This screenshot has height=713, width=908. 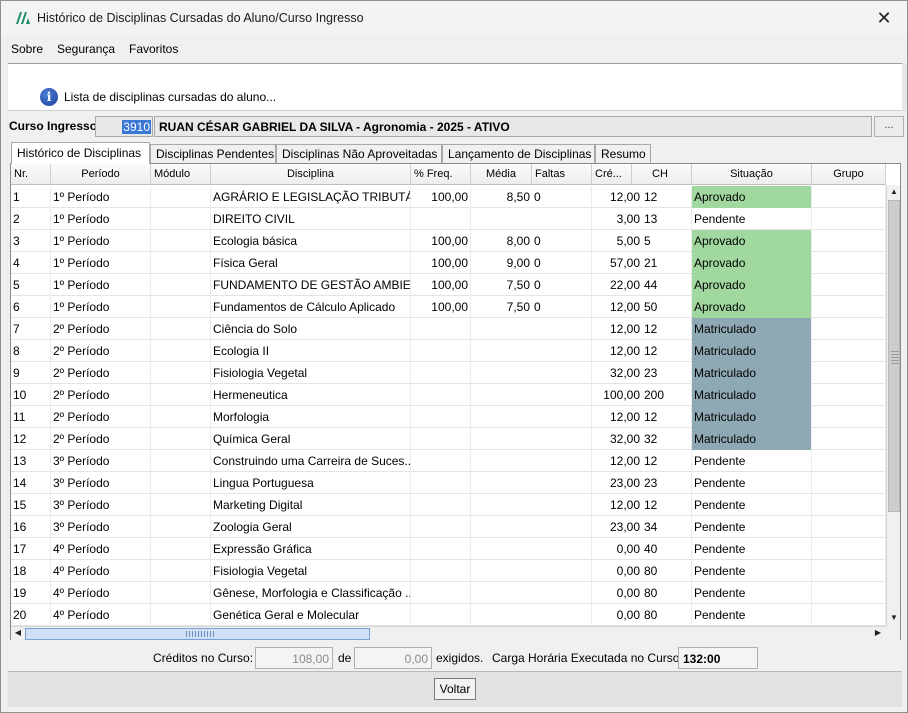 I want to click on cell-creditos: 57,00, so click(x=624, y=263).